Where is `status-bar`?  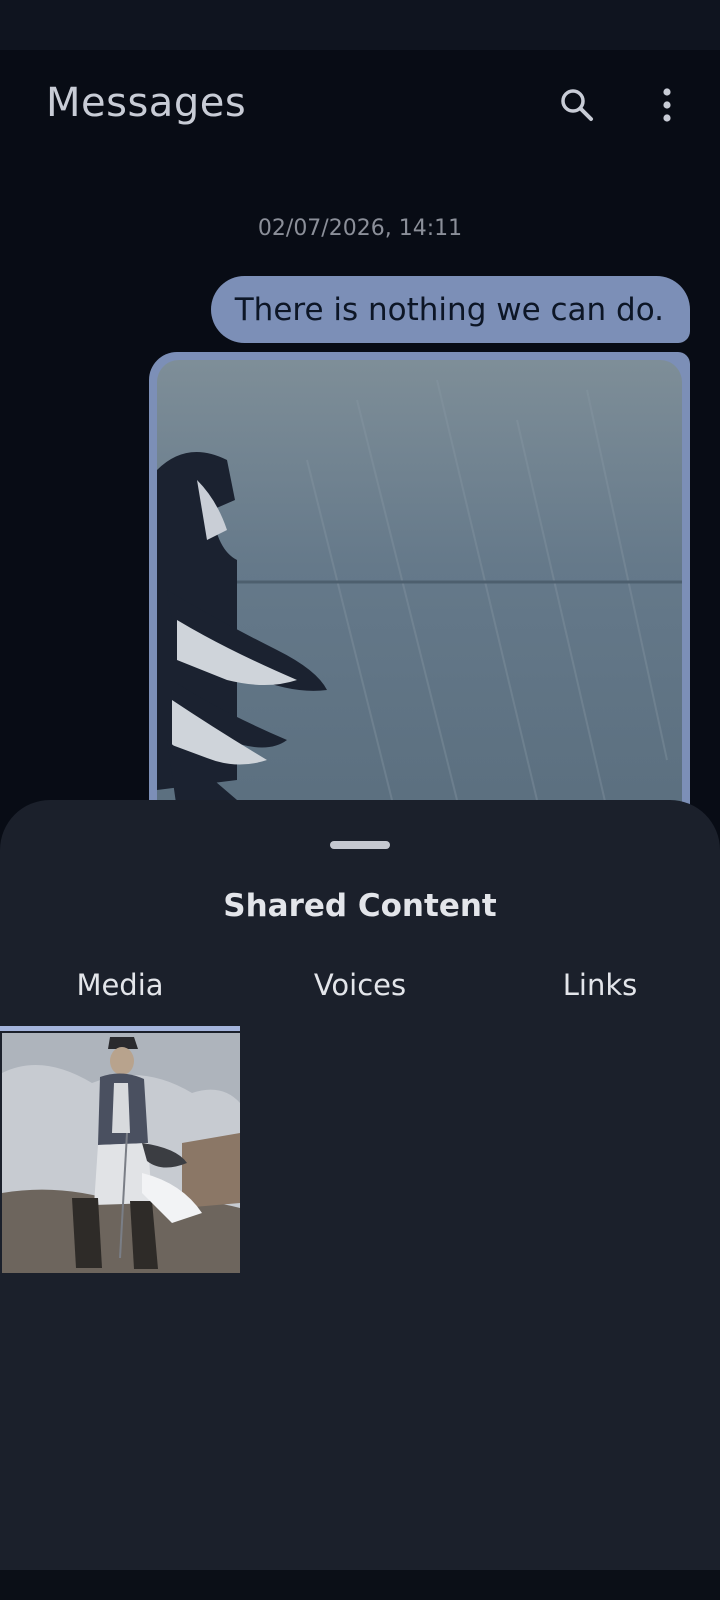
status-bar is located at coordinates (360, 25).